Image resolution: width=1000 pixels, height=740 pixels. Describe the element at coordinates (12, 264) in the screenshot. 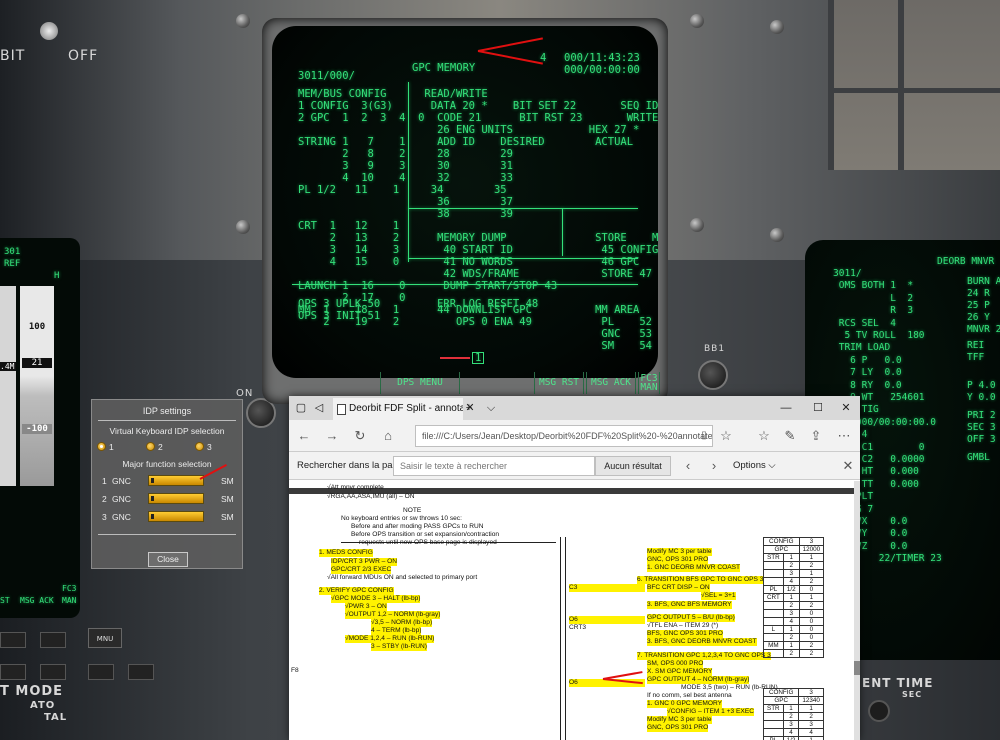

I see `left-display-line: REF` at that location.